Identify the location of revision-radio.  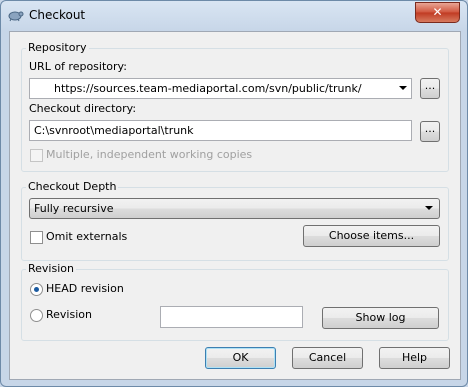
(36, 315).